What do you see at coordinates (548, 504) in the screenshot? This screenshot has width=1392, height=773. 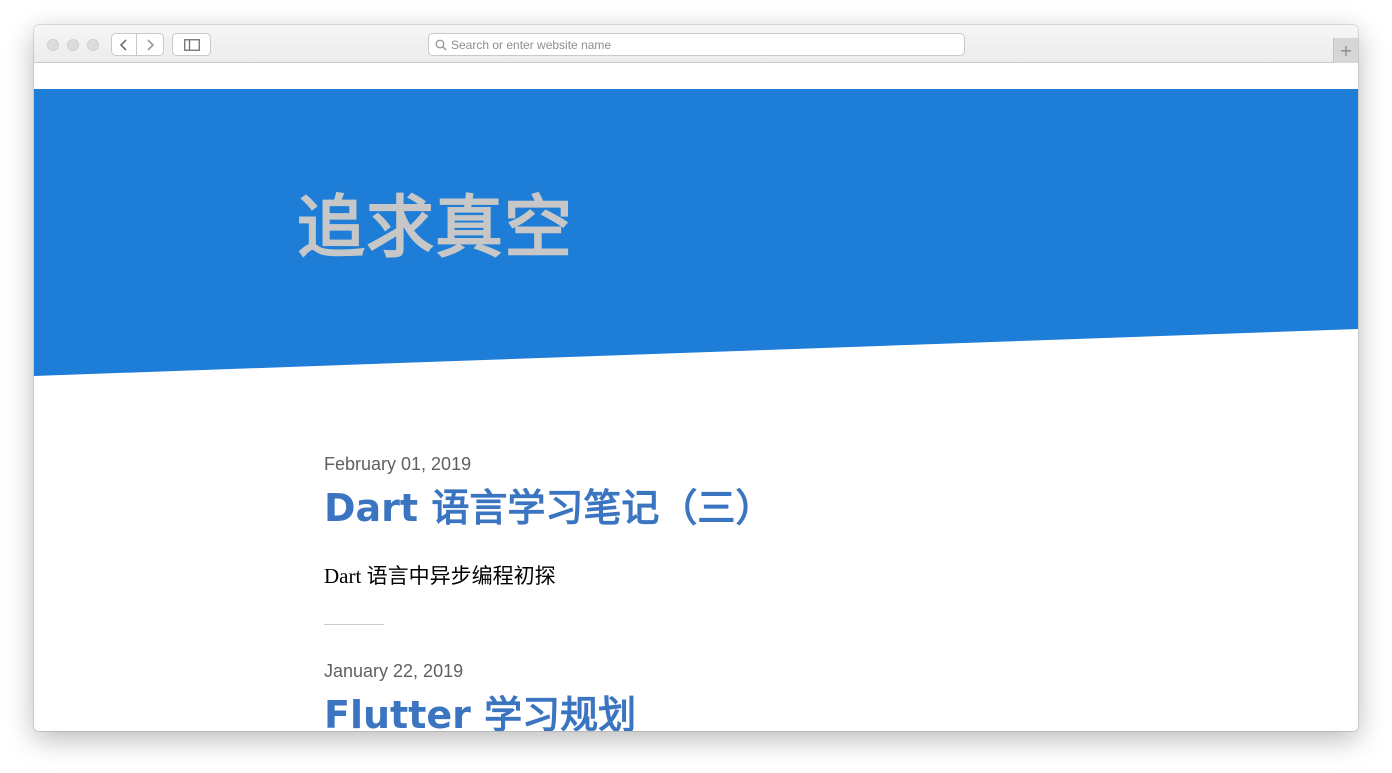 I see `post-title-link: Dart 语言学习笔记（三）` at bounding box center [548, 504].